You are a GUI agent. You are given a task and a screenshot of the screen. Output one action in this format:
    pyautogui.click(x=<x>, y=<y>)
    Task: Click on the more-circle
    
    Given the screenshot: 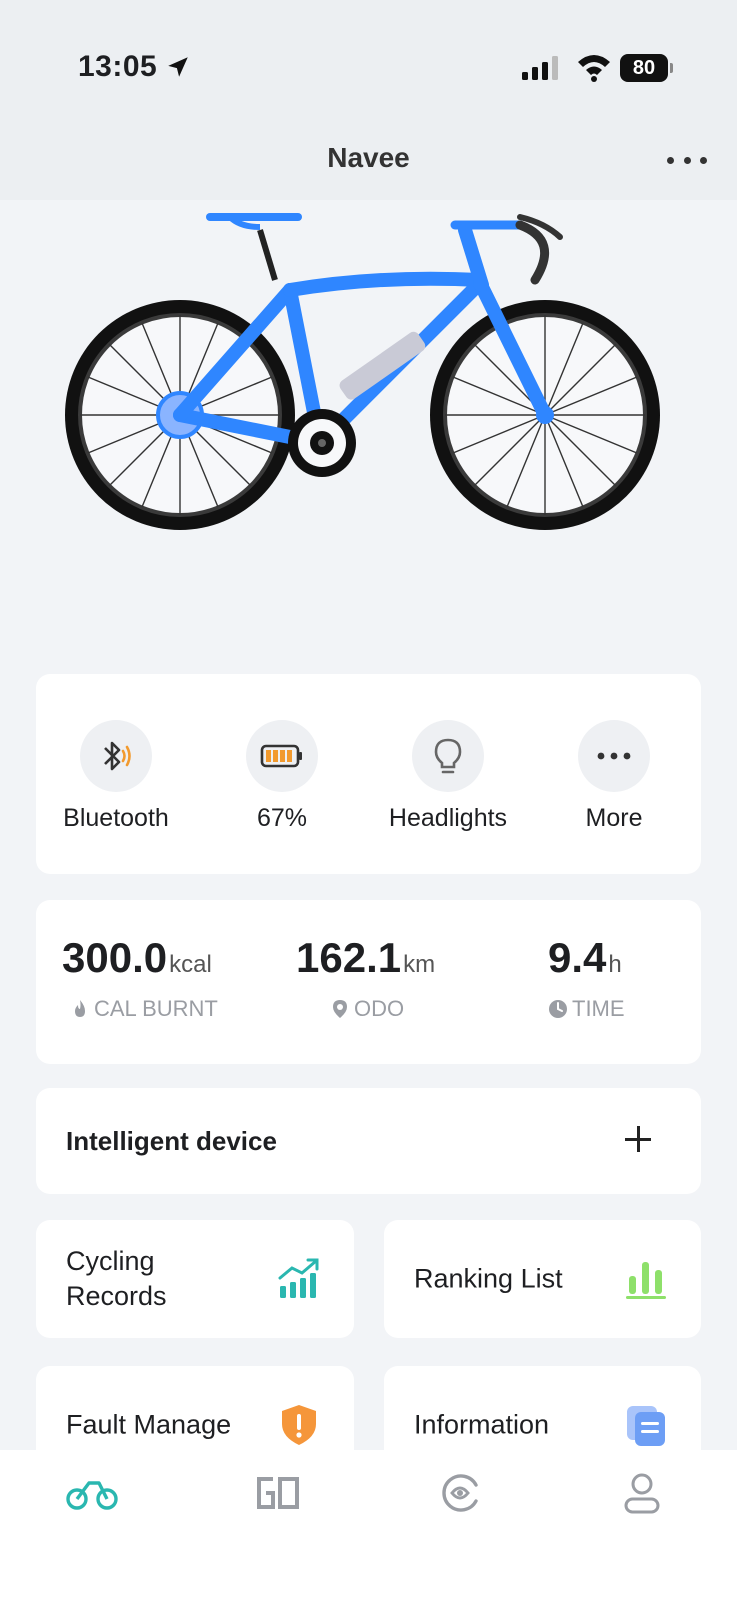 What is the action you would take?
    pyautogui.click(x=614, y=756)
    